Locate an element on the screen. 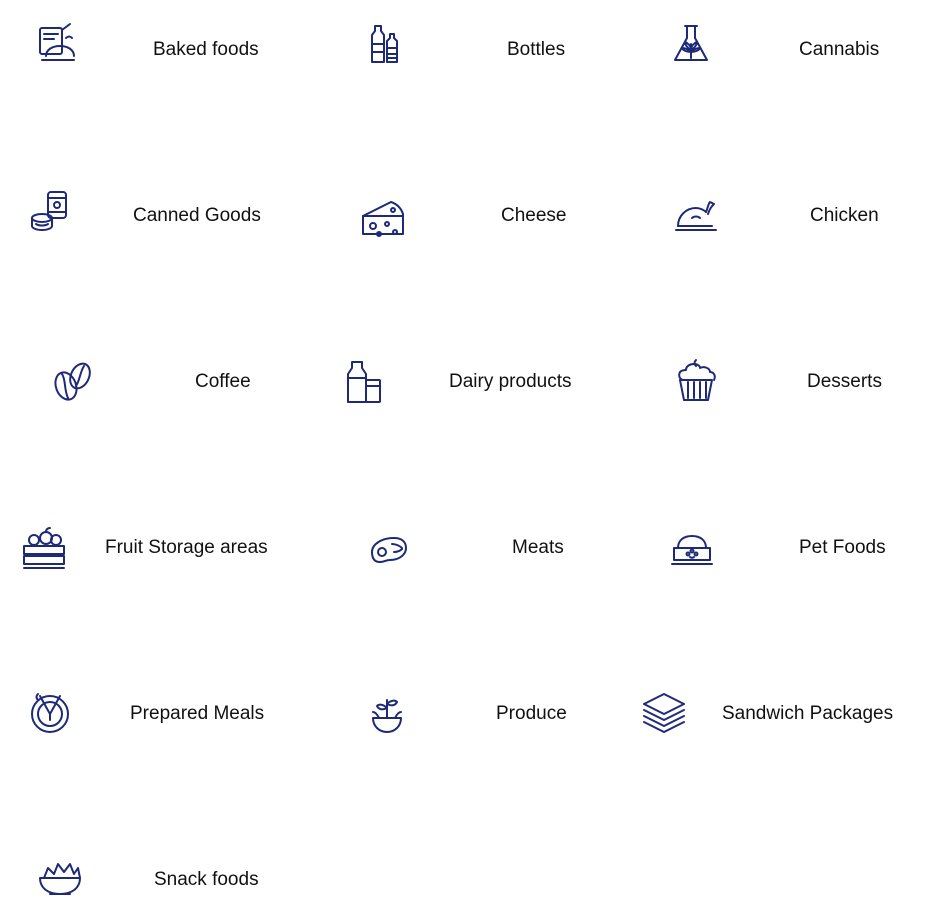 This screenshot has width=950, height=910. category-label: Cannabis is located at coordinates (839, 49).